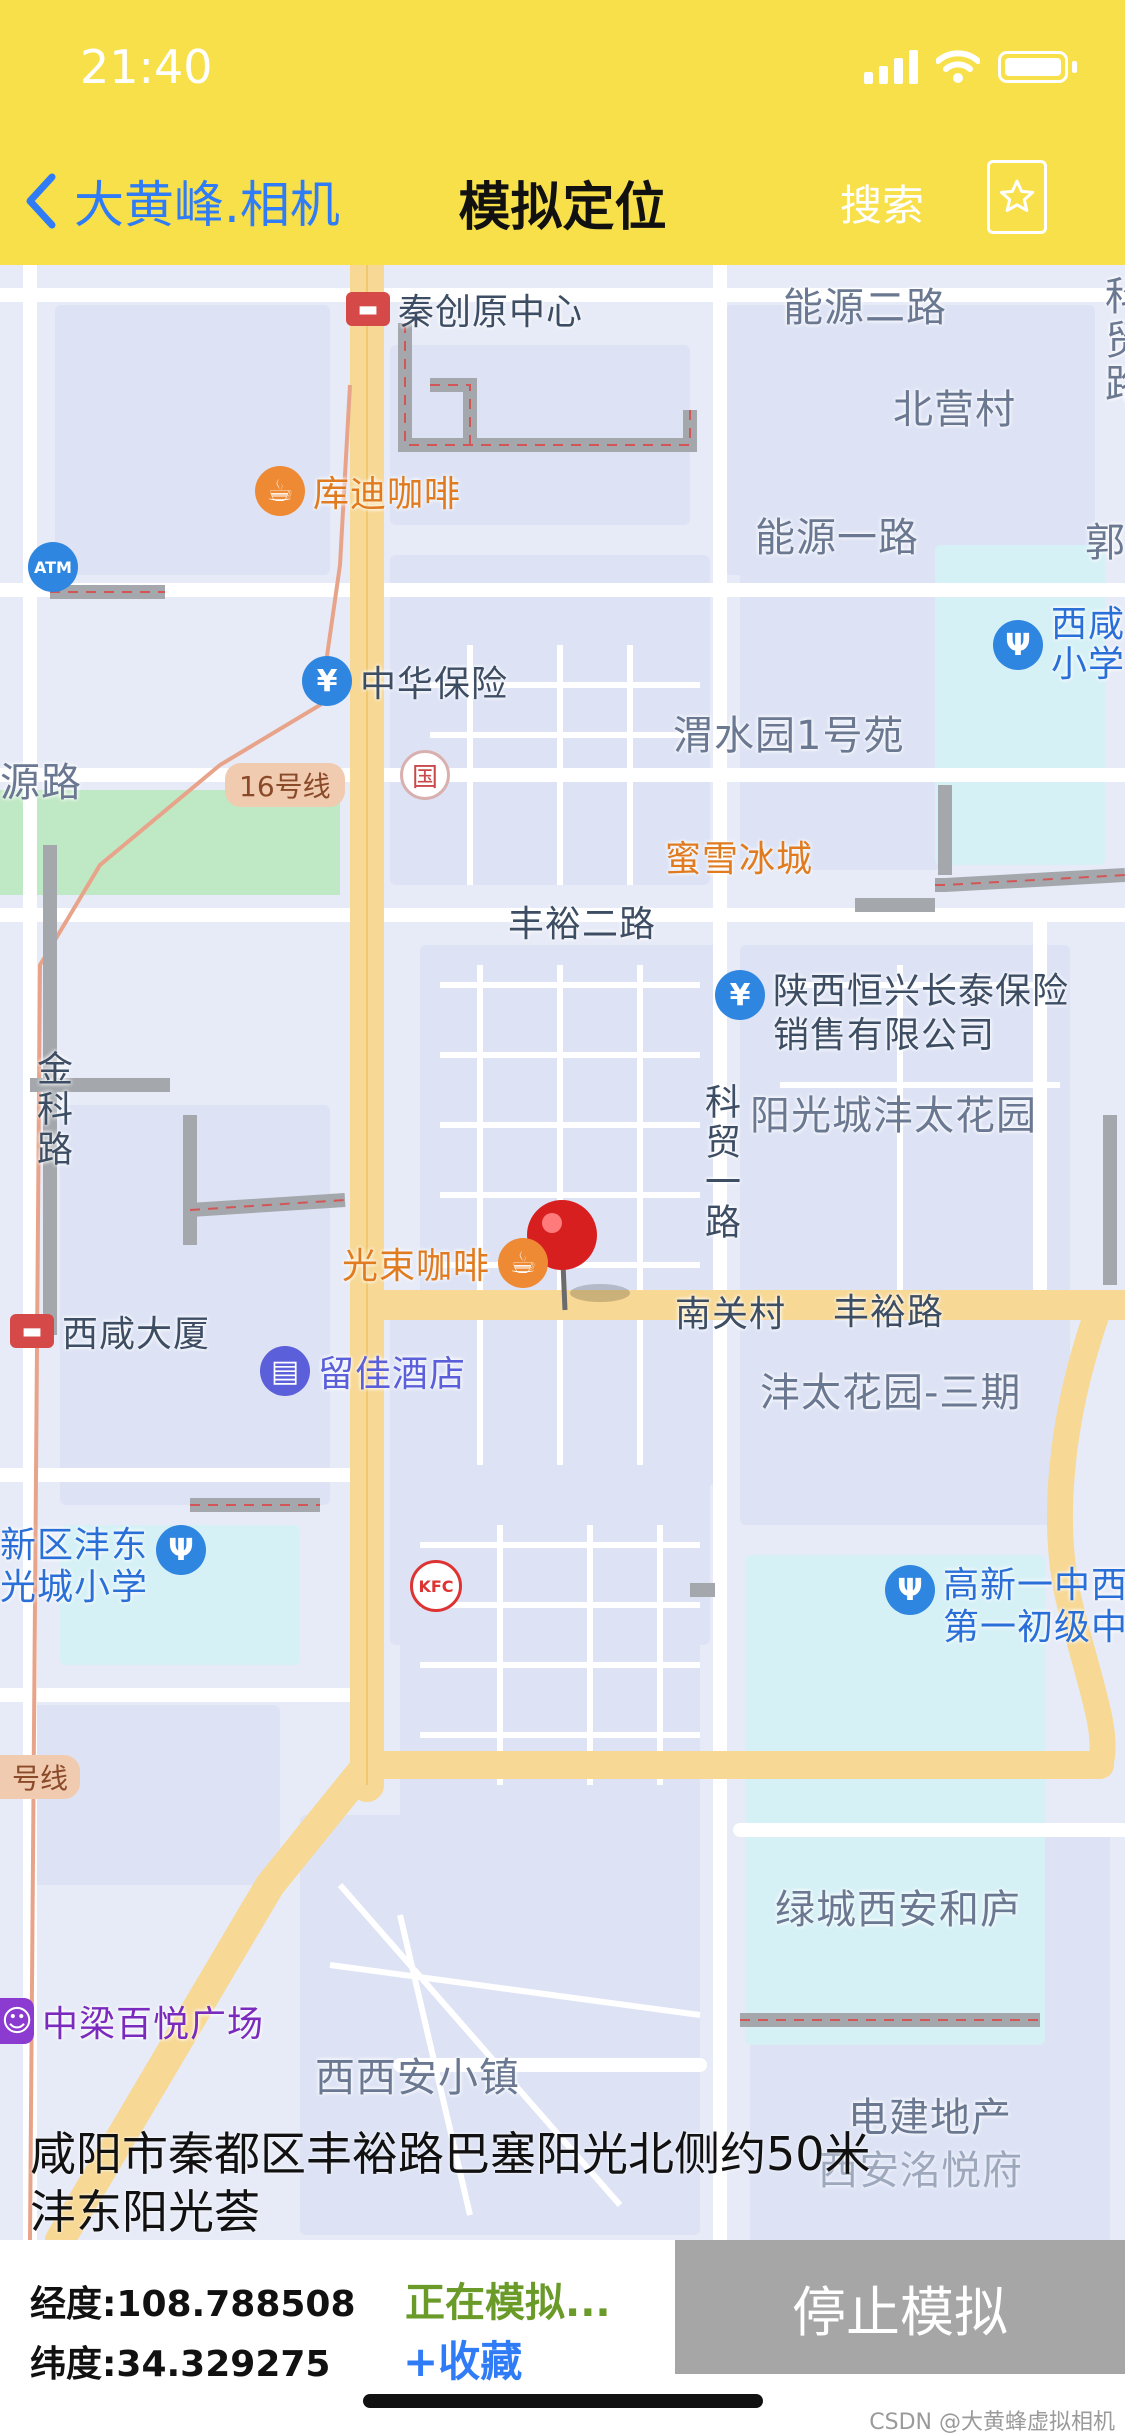 Image resolution: width=1125 pixels, height=2436 pixels. Describe the element at coordinates (865, 308) in the screenshot. I see `road-label-nengyuan2: 能源二路` at that location.